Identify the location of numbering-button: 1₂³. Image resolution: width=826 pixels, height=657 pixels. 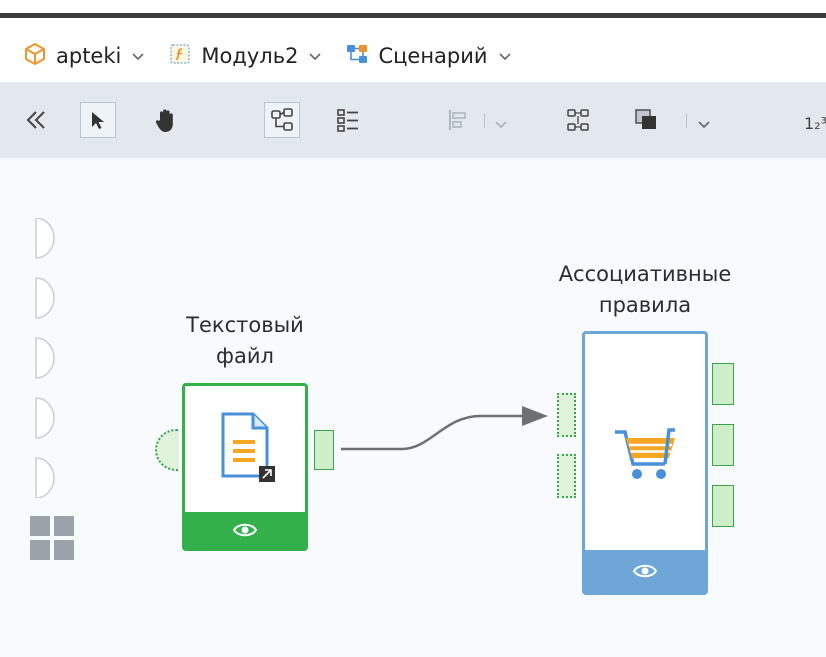
(813, 121).